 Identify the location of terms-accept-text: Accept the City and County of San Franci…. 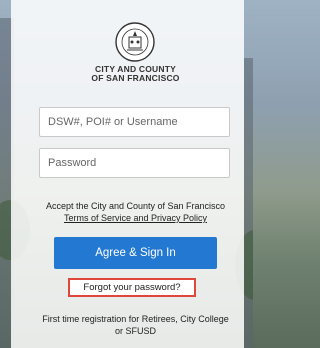
(135, 206).